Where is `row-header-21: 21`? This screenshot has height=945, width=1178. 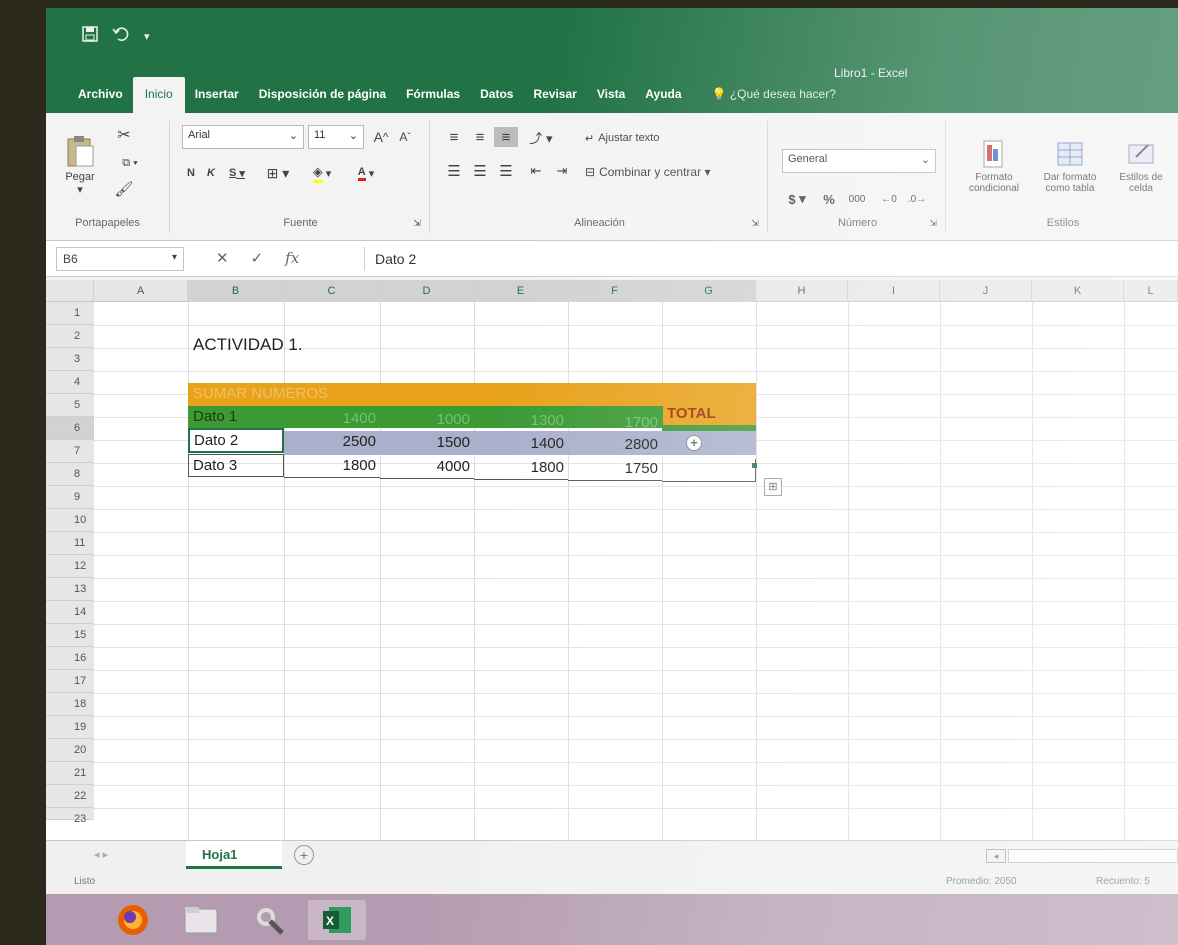 row-header-21: 21 is located at coordinates (70, 773).